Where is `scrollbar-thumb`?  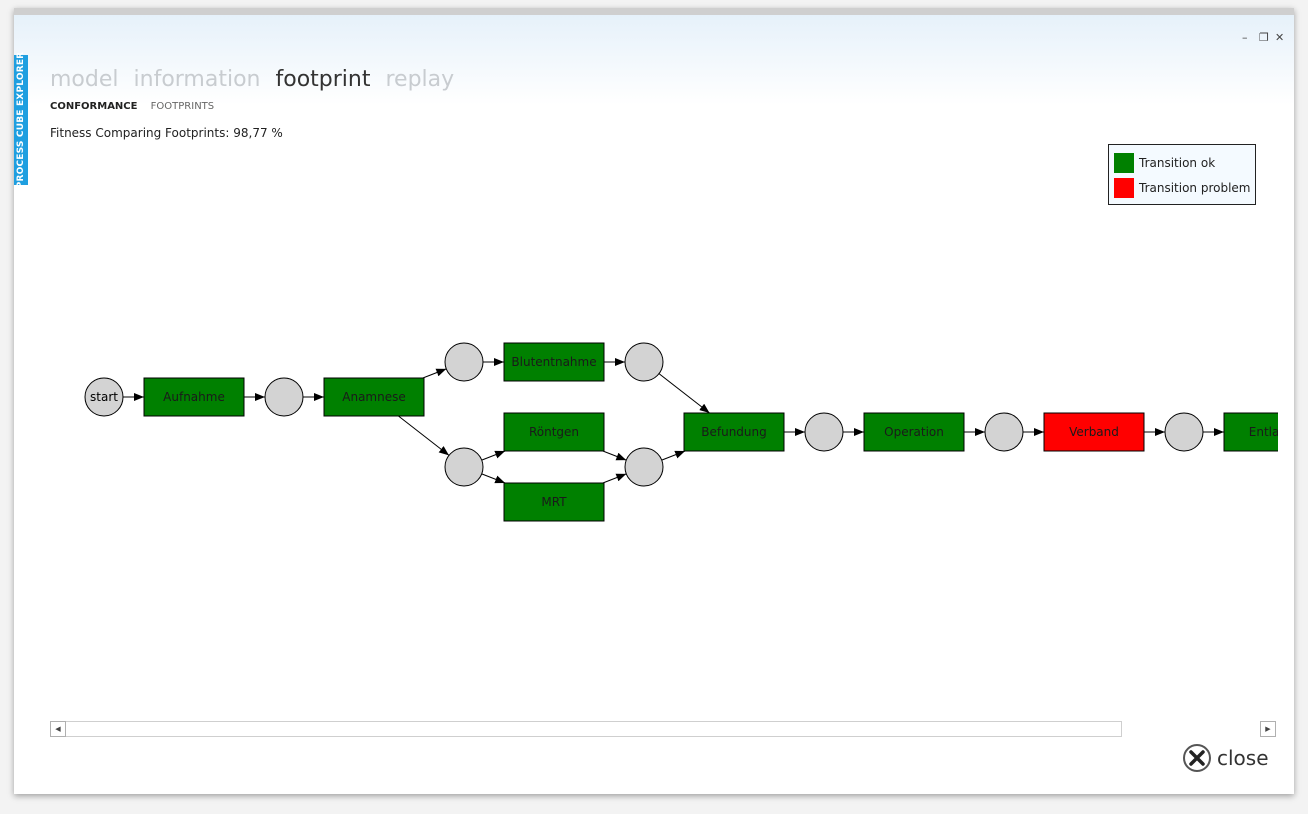 scrollbar-thumb is located at coordinates (594, 729).